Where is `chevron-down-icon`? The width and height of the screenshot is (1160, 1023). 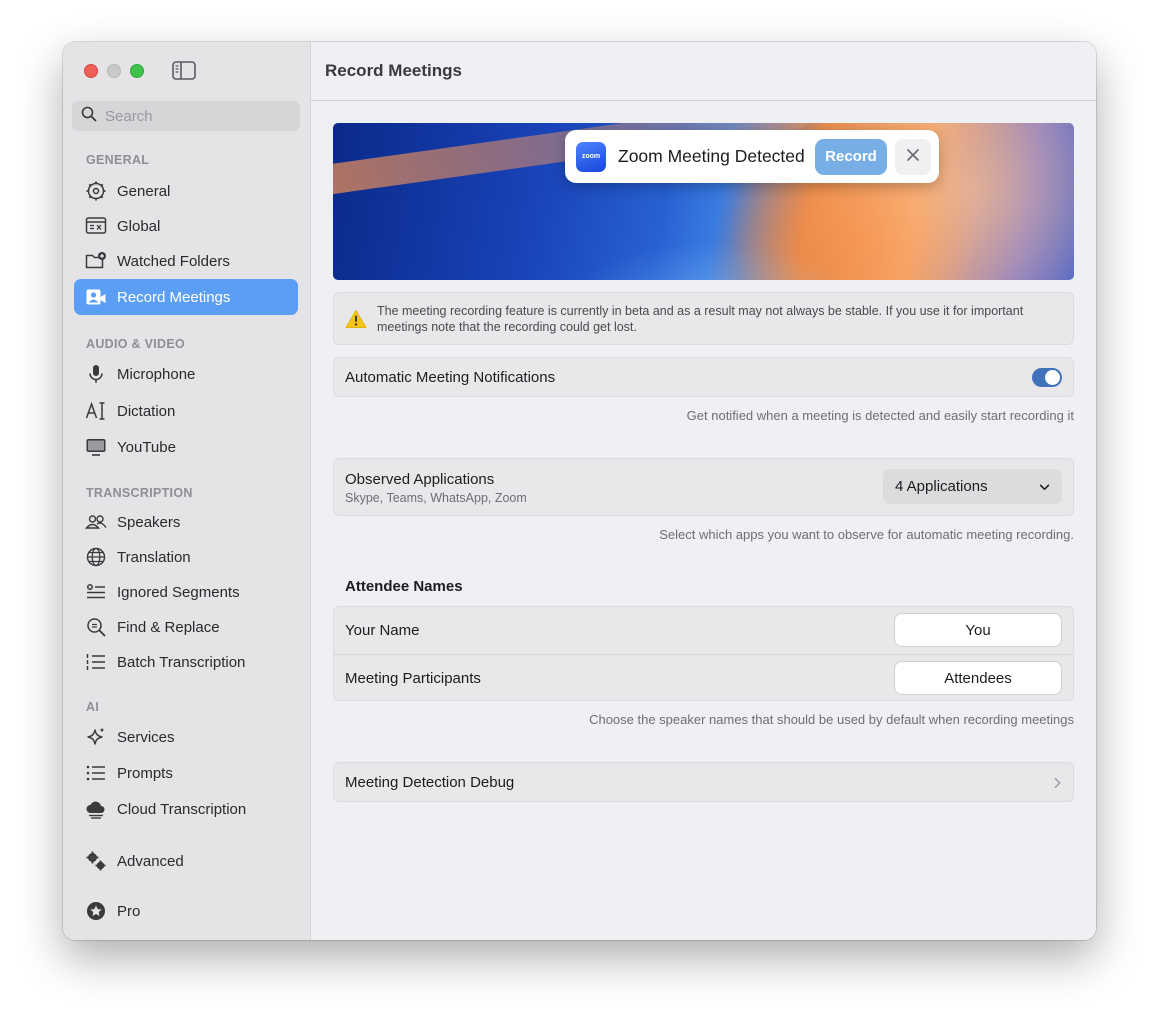 chevron-down-icon is located at coordinates (1044, 486).